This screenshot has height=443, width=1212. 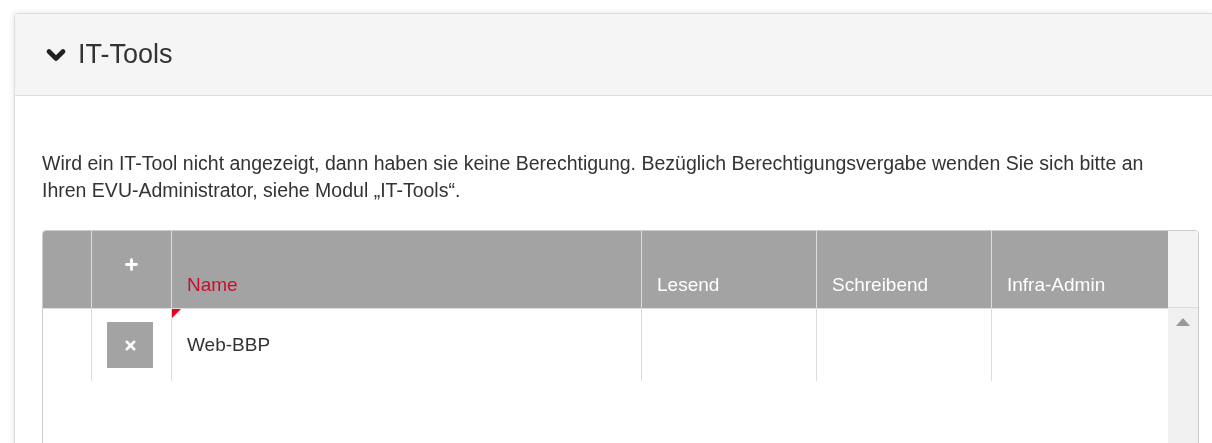 I want to click on scroll-up-icon, so click(x=1183, y=322).